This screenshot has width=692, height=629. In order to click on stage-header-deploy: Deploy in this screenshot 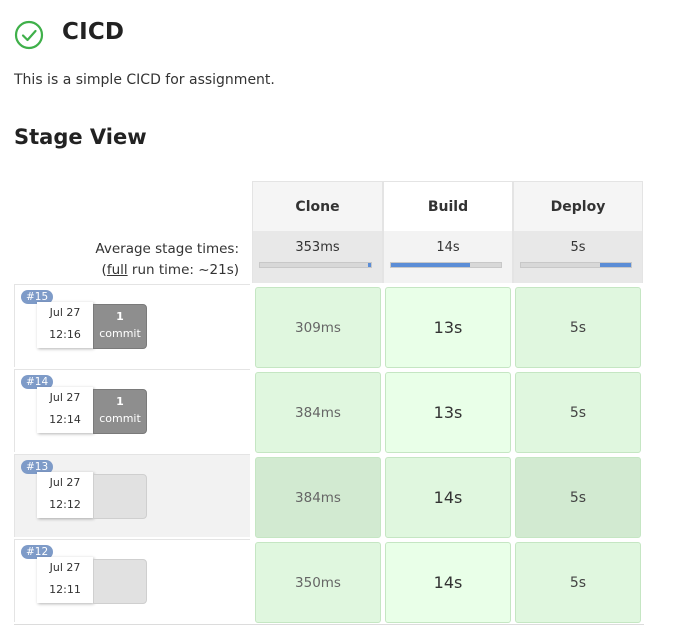, I will do `click(578, 206)`.